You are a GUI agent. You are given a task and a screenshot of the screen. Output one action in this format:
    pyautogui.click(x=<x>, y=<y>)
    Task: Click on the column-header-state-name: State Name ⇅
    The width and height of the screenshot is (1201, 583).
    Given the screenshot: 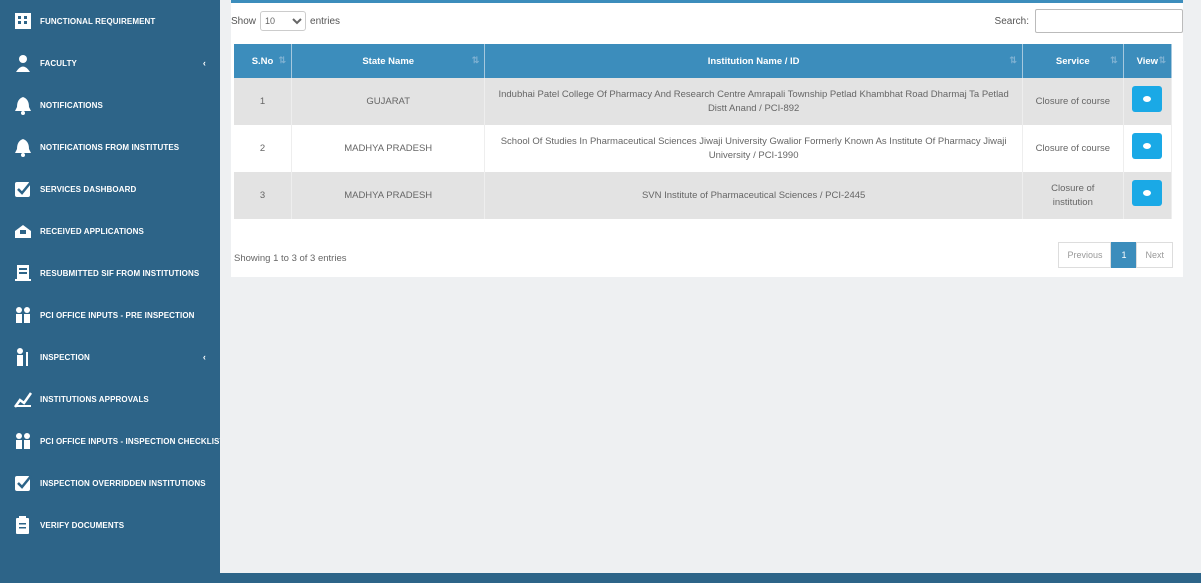 What is the action you would take?
    pyautogui.click(x=388, y=61)
    